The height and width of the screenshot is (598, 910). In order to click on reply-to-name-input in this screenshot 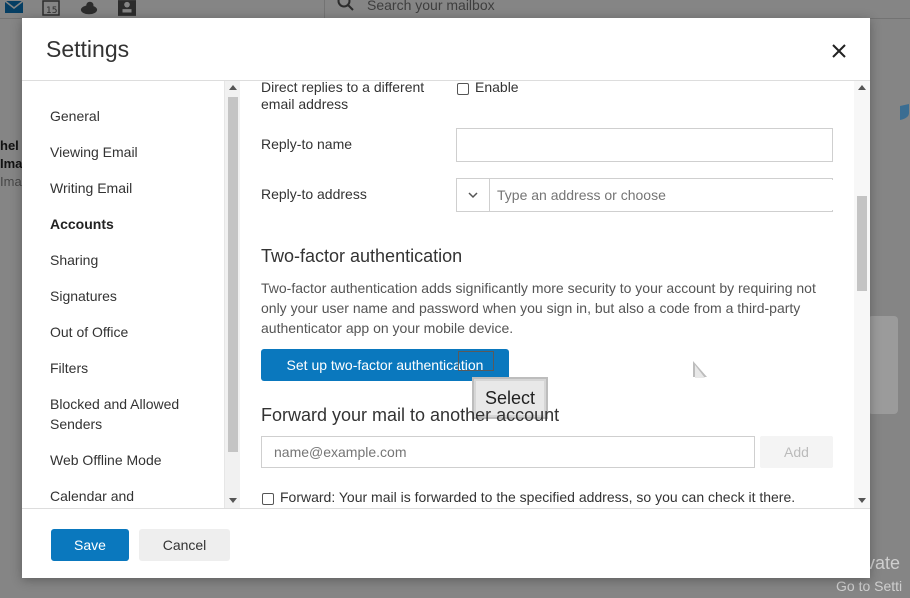, I will do `click(644, 145)`.